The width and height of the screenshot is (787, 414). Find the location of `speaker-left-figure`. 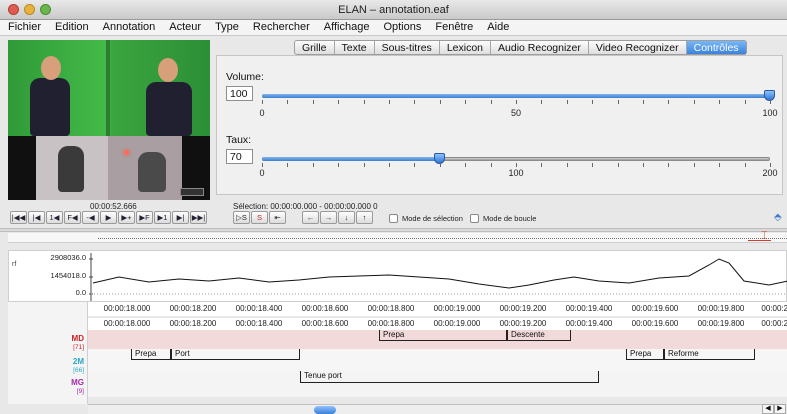

speaker-left-figure is located at coordinates (50, 107).